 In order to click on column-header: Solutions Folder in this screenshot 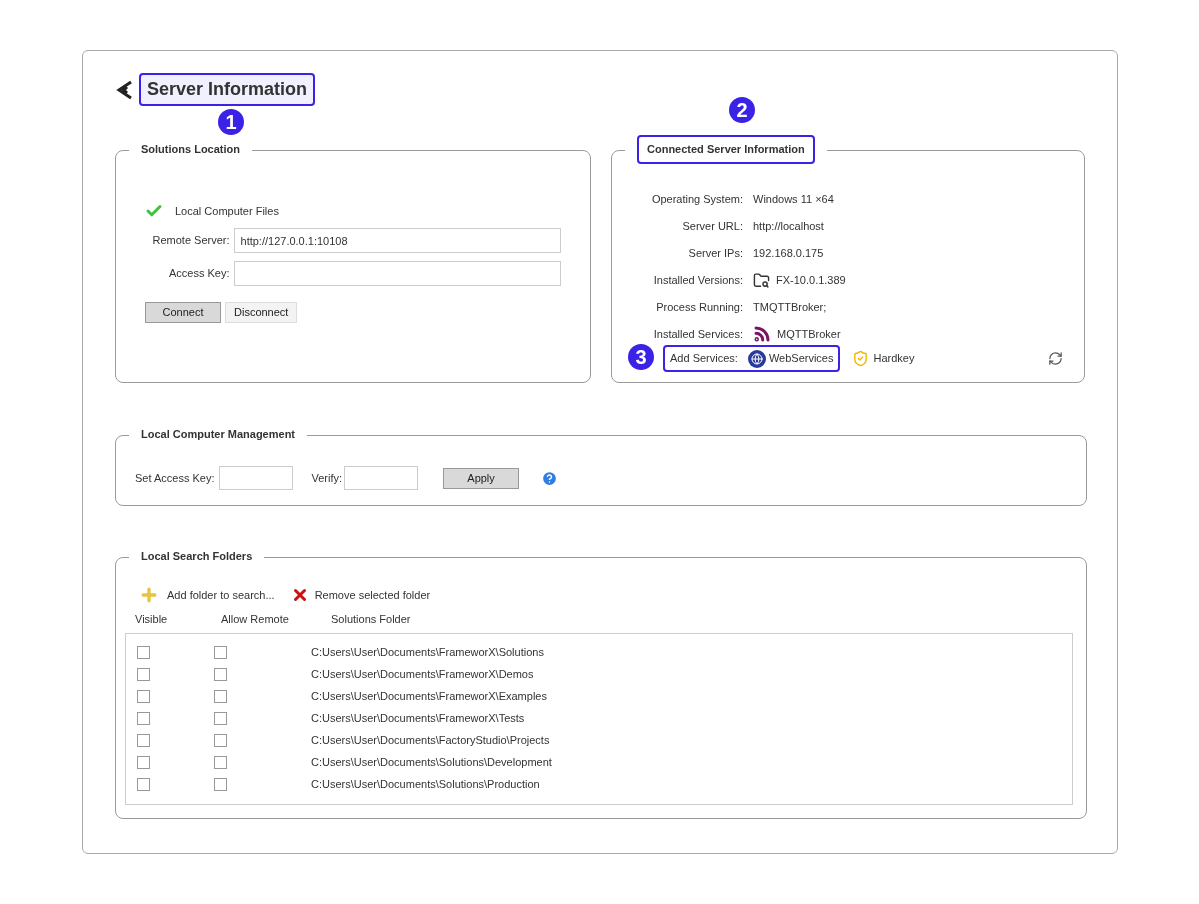, I will do `click(371, 619)`.